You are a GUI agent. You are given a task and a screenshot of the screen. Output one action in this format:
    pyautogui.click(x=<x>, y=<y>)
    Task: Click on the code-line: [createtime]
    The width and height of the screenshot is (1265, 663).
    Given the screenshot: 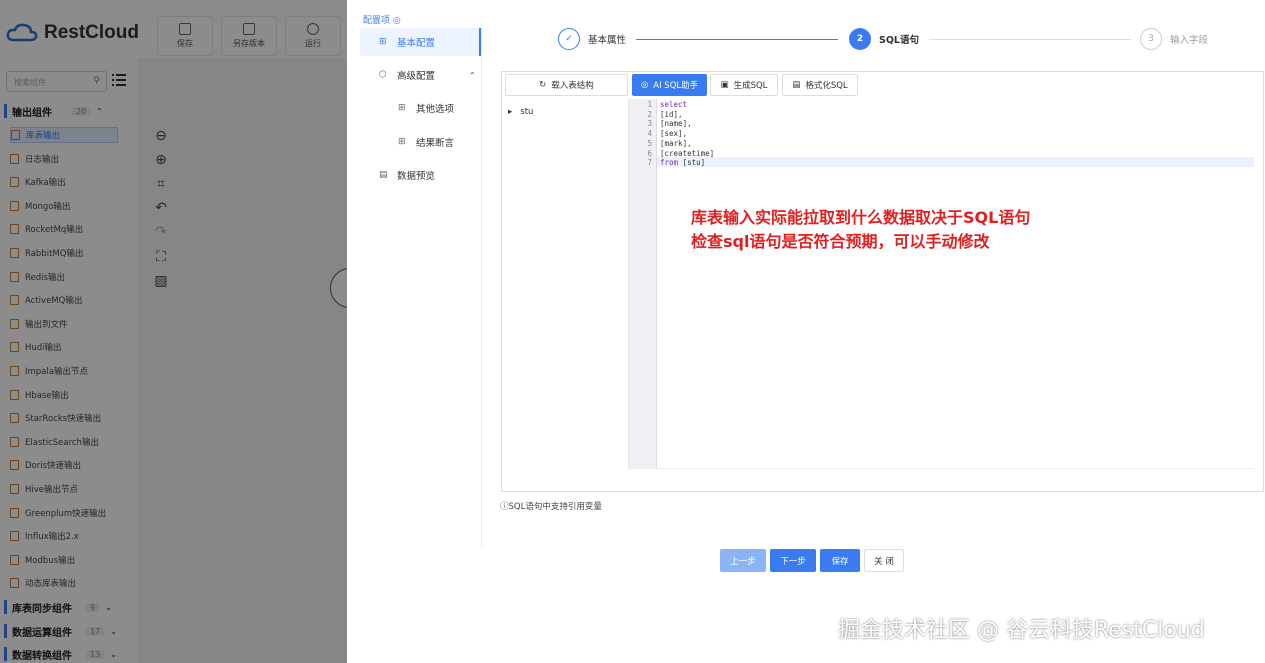 What is the action you would take?
    pyautogui.click(x=687, y=153)
    